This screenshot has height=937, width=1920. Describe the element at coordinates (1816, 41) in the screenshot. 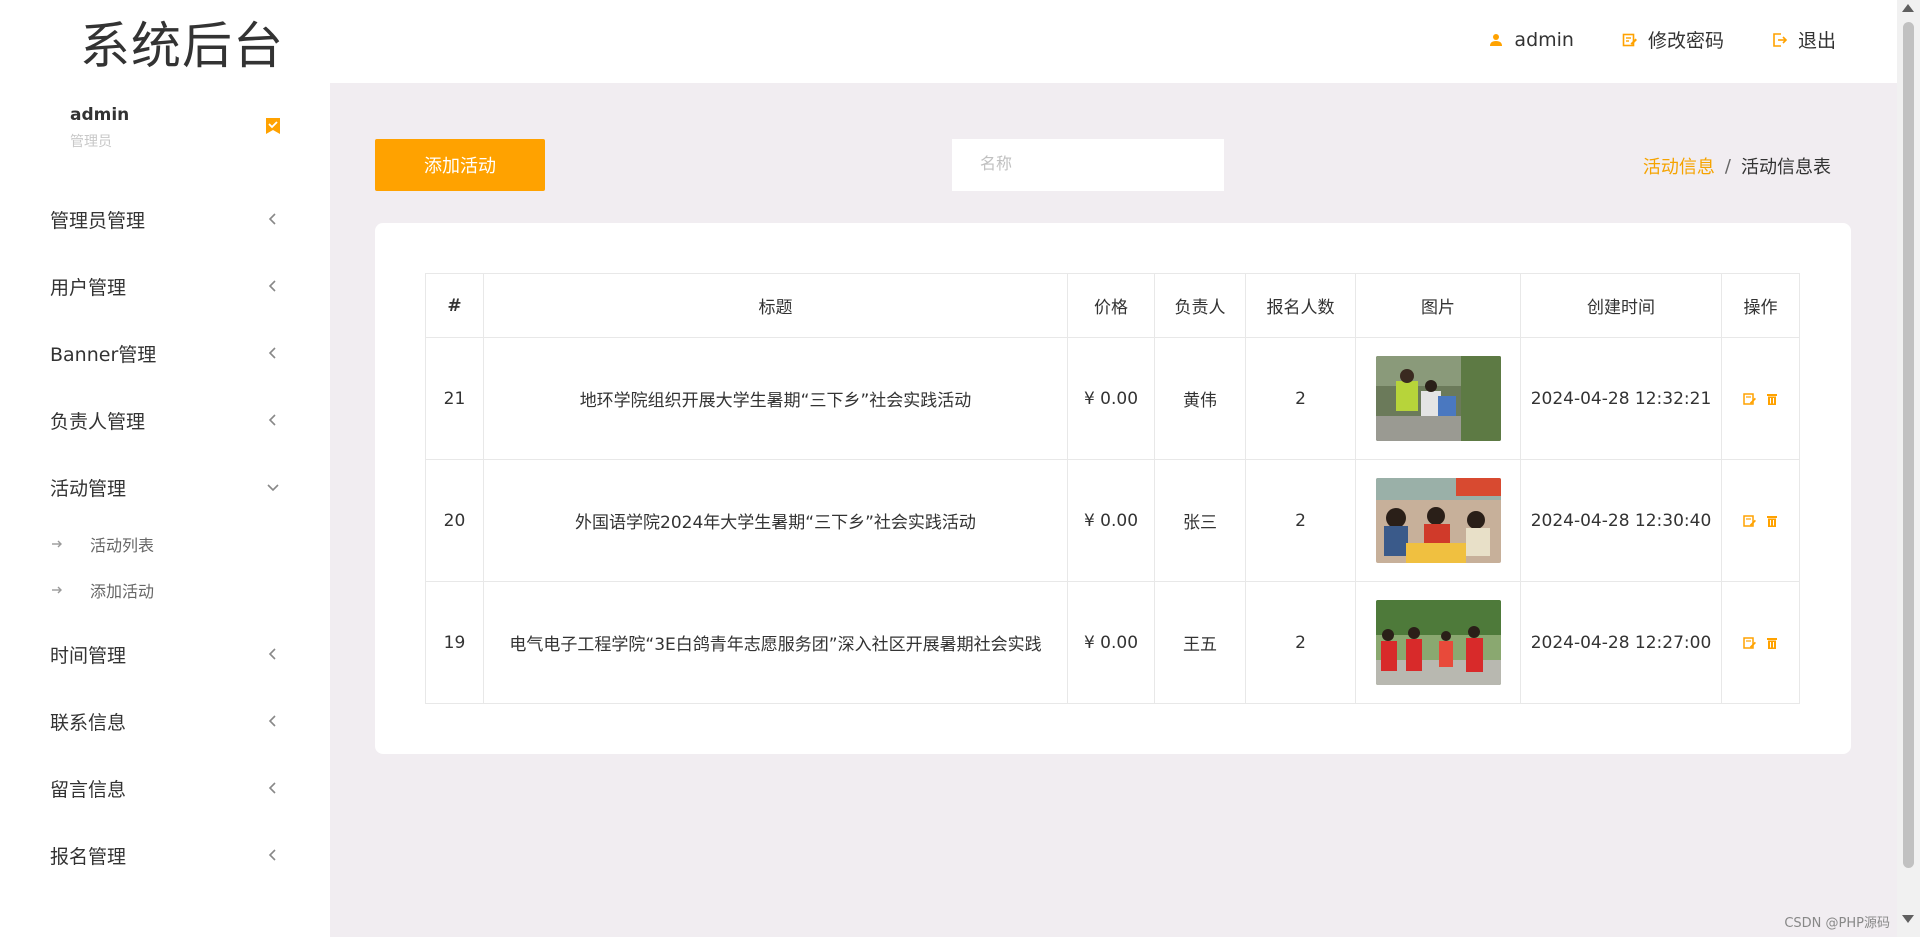

I see `top-nav-logout-label: 退出` at that location.